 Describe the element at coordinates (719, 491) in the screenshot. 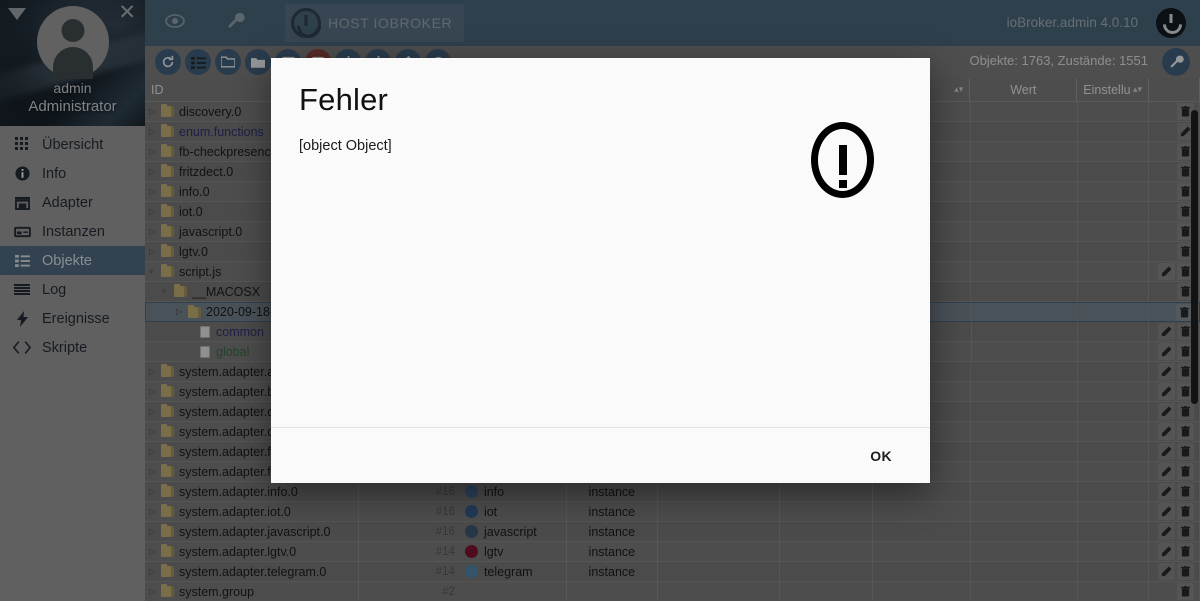

I see `cell-role` at that location.